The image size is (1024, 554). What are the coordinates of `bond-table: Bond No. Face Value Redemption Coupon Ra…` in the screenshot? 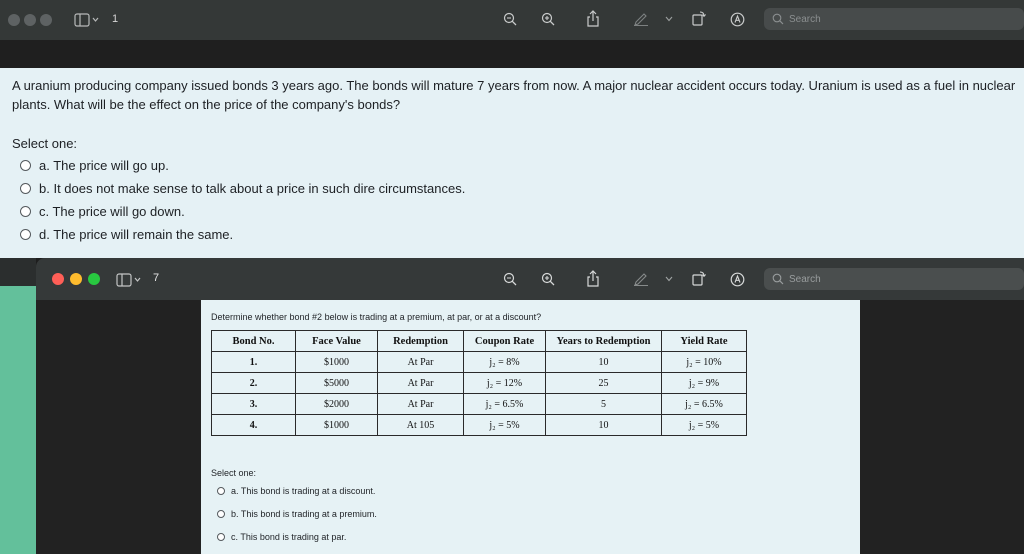 It's located at (479, 383).